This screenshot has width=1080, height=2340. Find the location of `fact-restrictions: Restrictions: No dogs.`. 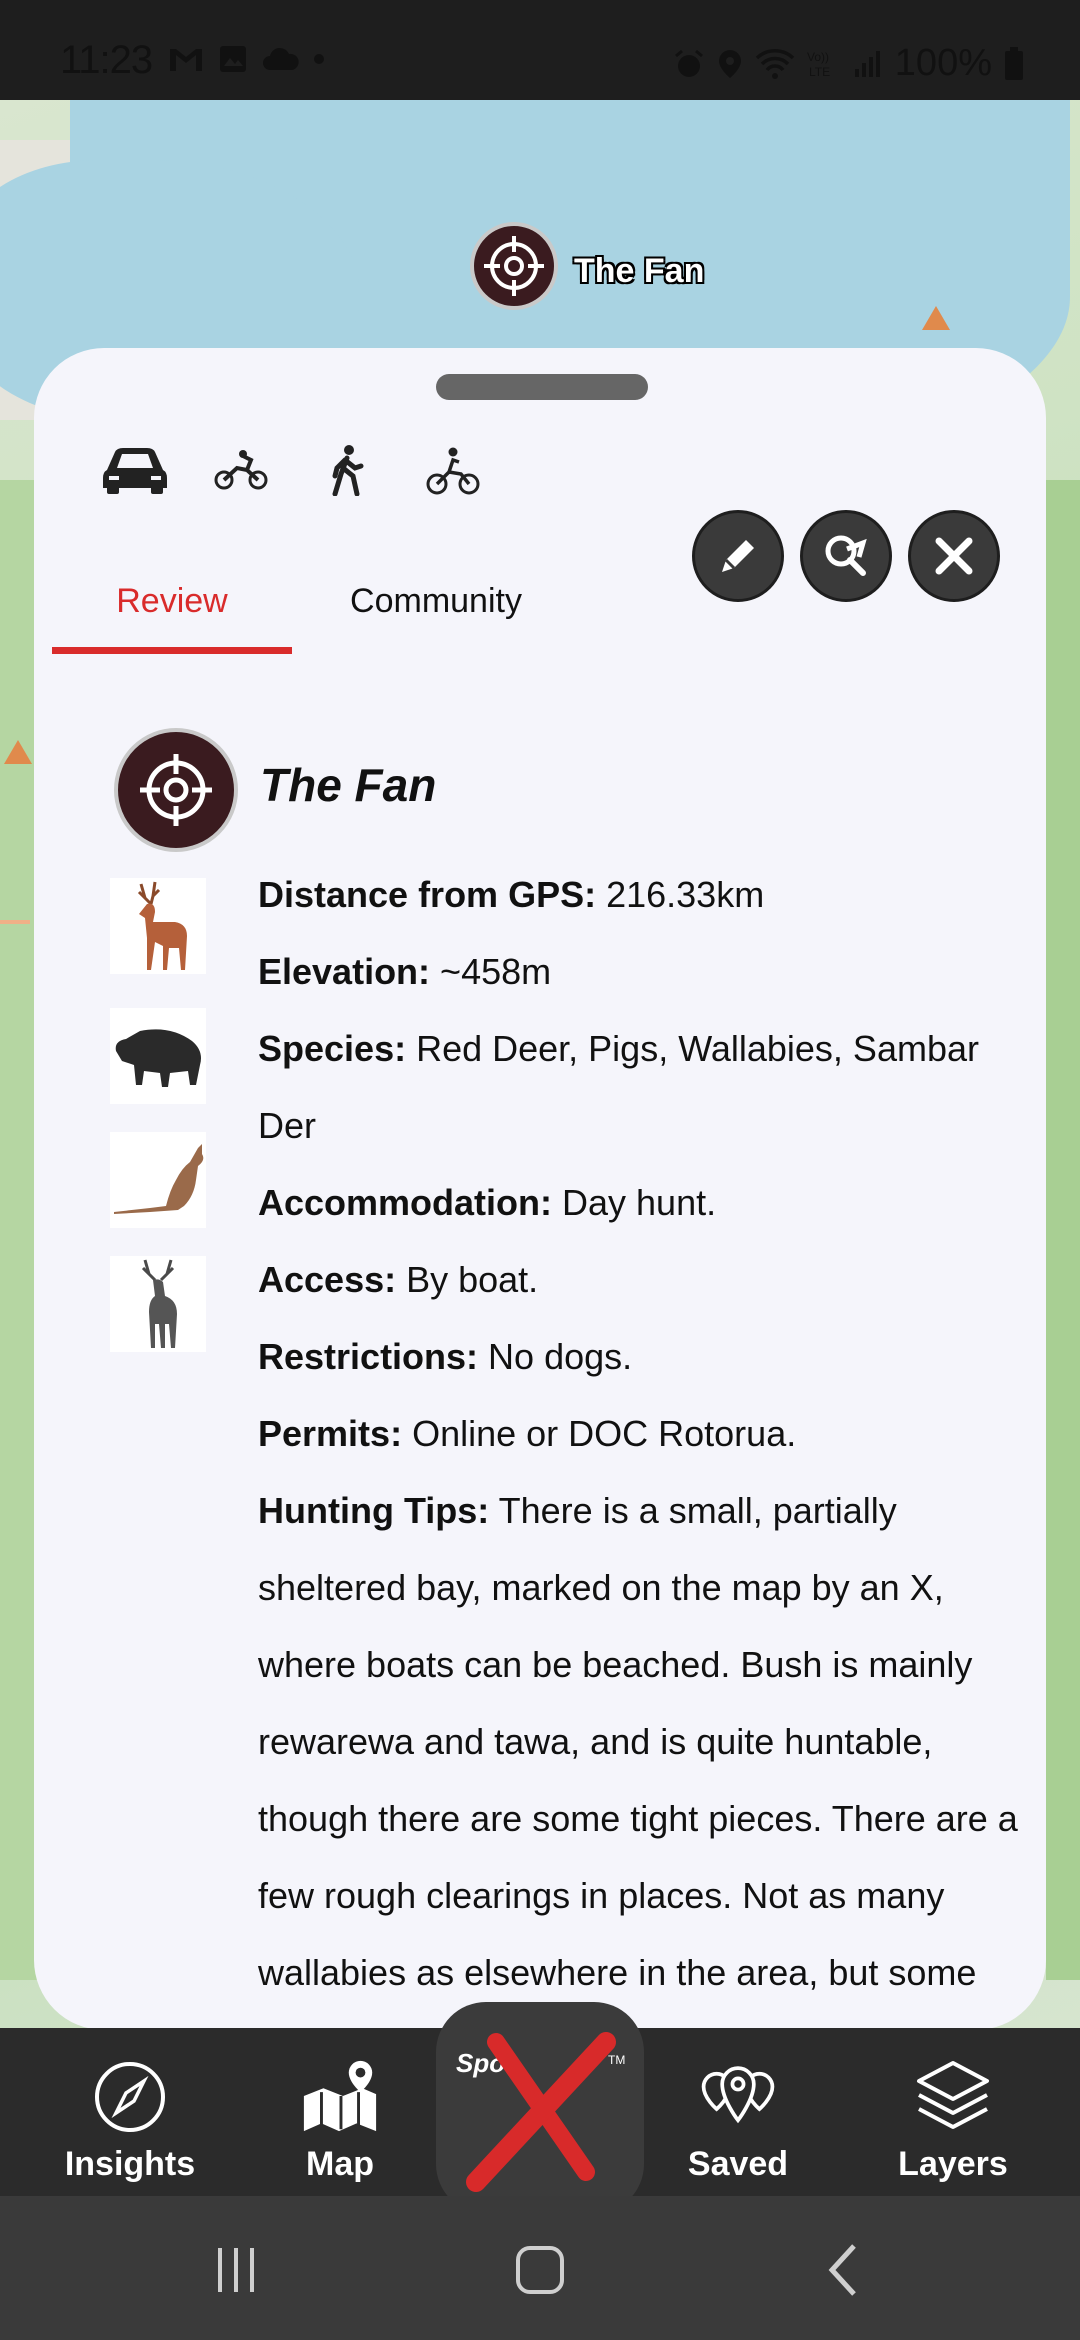

fact-restrictions: Restrictions: No dogs. is located at coordinates (445, 1356).